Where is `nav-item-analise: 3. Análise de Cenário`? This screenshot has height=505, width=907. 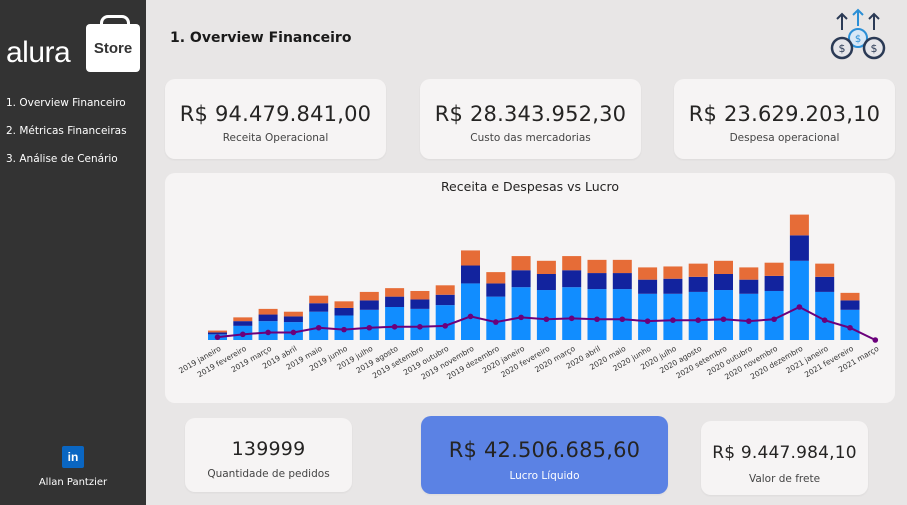 nav-item-analise: 3. Análise de Cenário is located at coordinates (75, 166).